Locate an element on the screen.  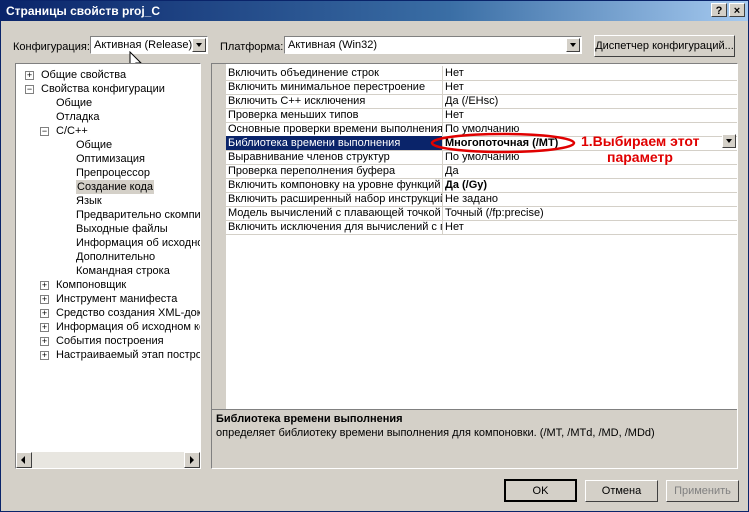
close-button: × is located at coordinates (737, 10).